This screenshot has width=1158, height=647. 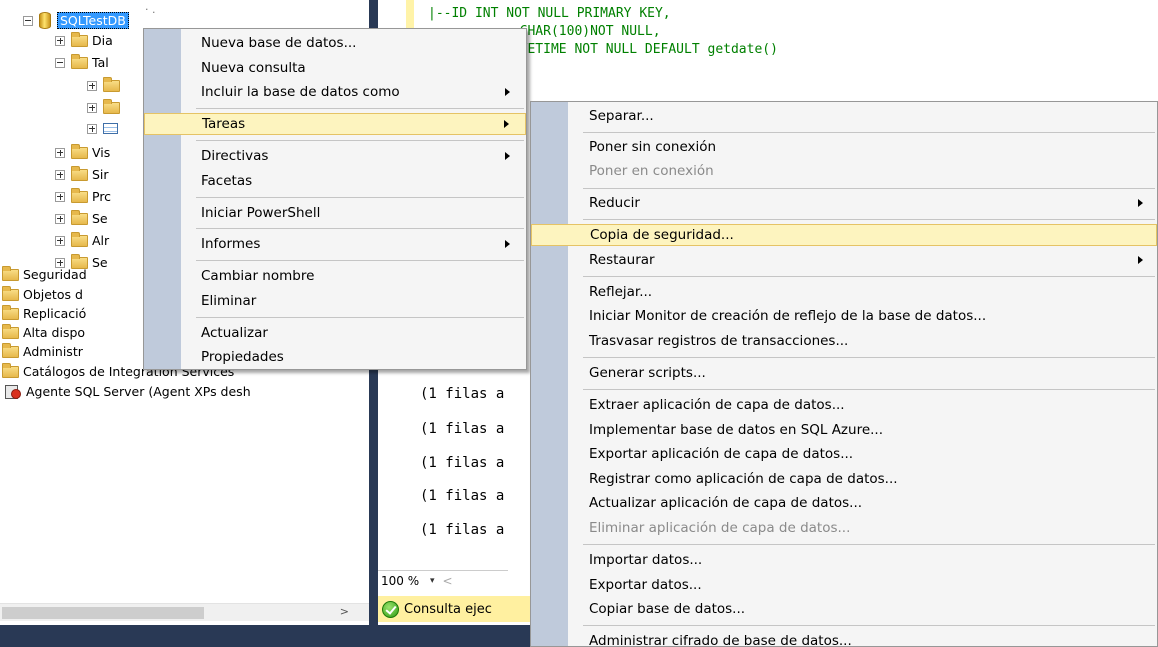 I want to click on menu-item-directivas: Directivas, so click(x=335, y=156).